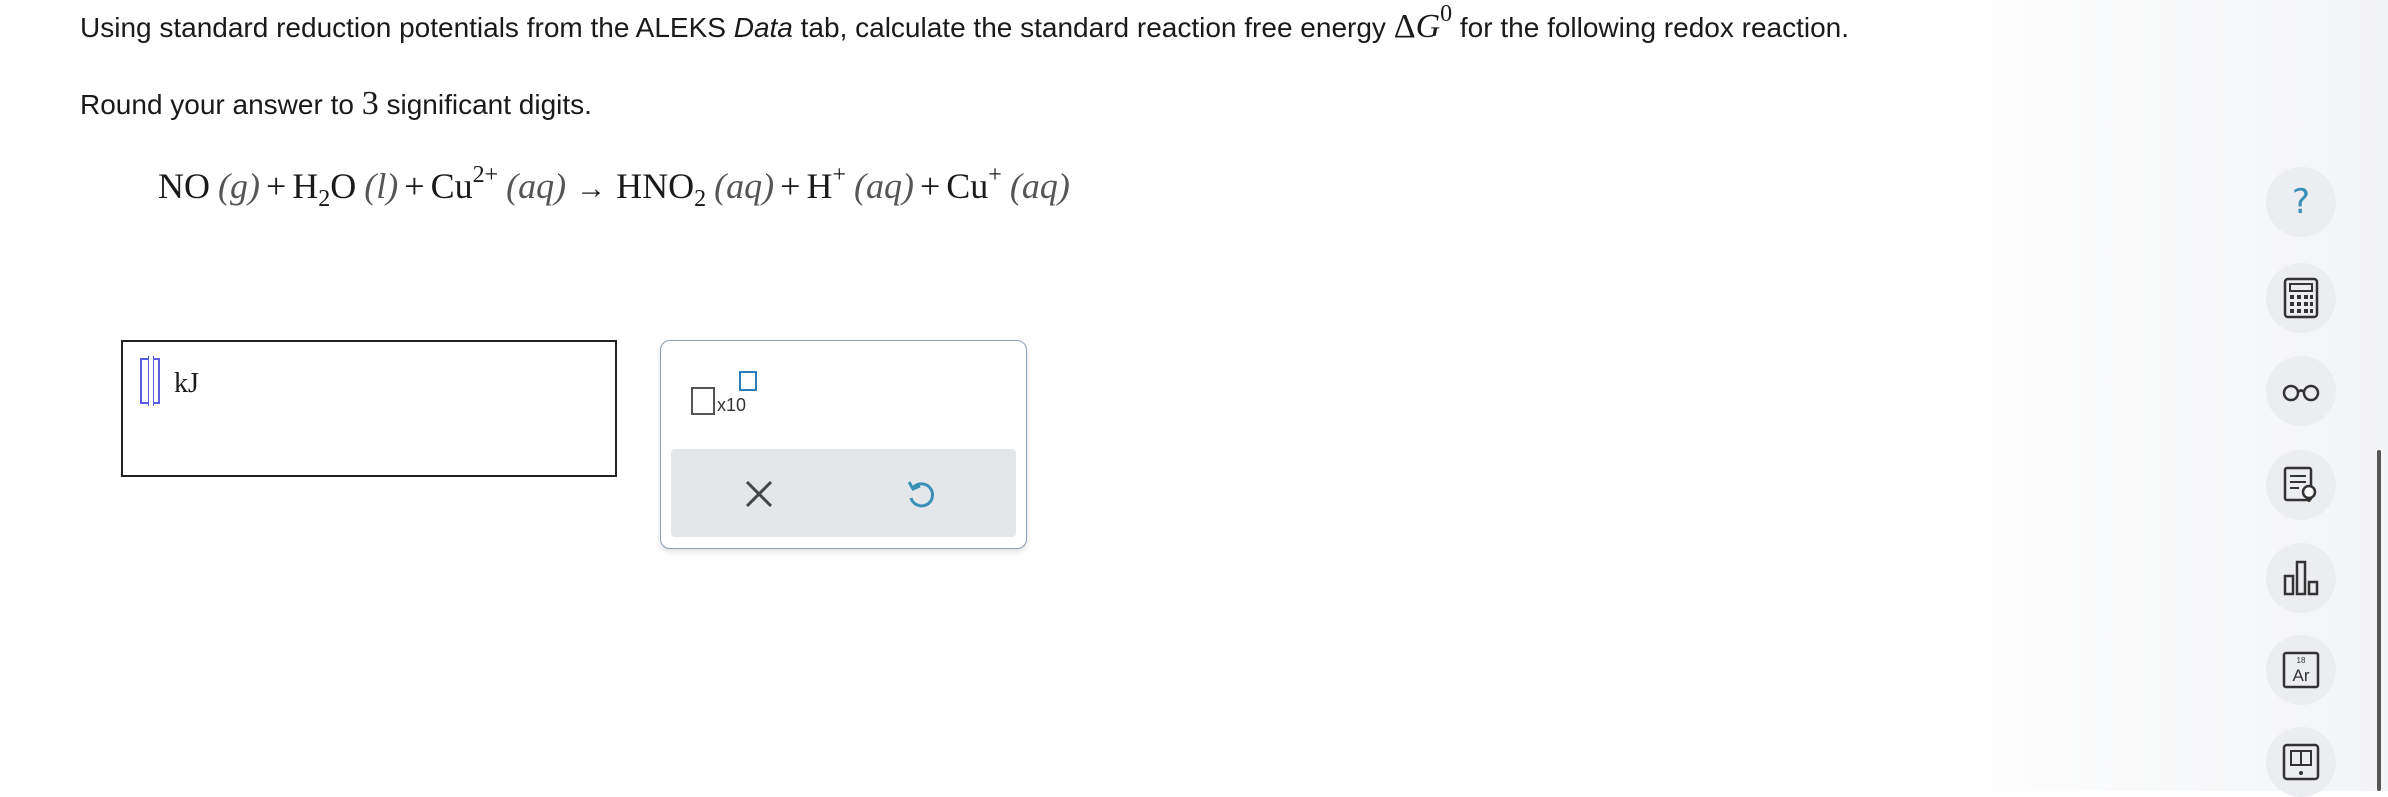 The width and height of the screenshot is (2388, 797). What do you see at coordinates (843, 444) in the screenshot?
I see `math-toolbox: x10` at bounding box center [843, 444].